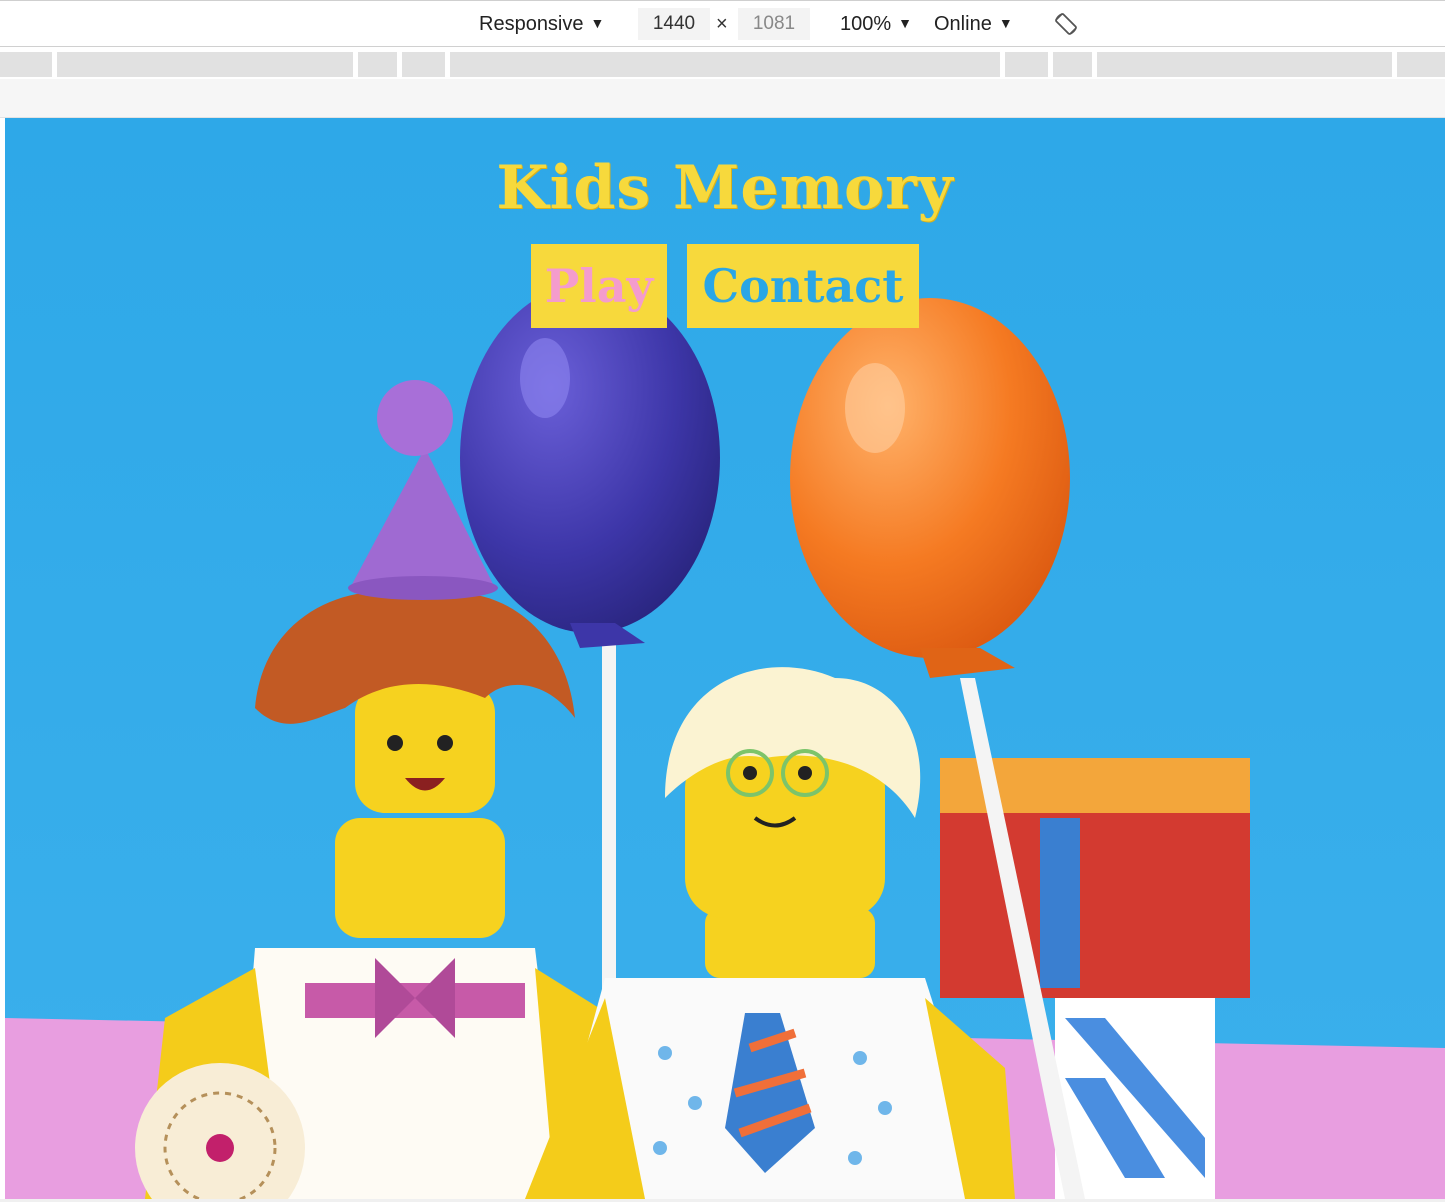 Image resolution: width=1445 pixels, height=1202 pixels. What do you see at coordinates (803, 286) in the screenshot?
I see `contact-button: Contact` at bounding box center [803, 286].